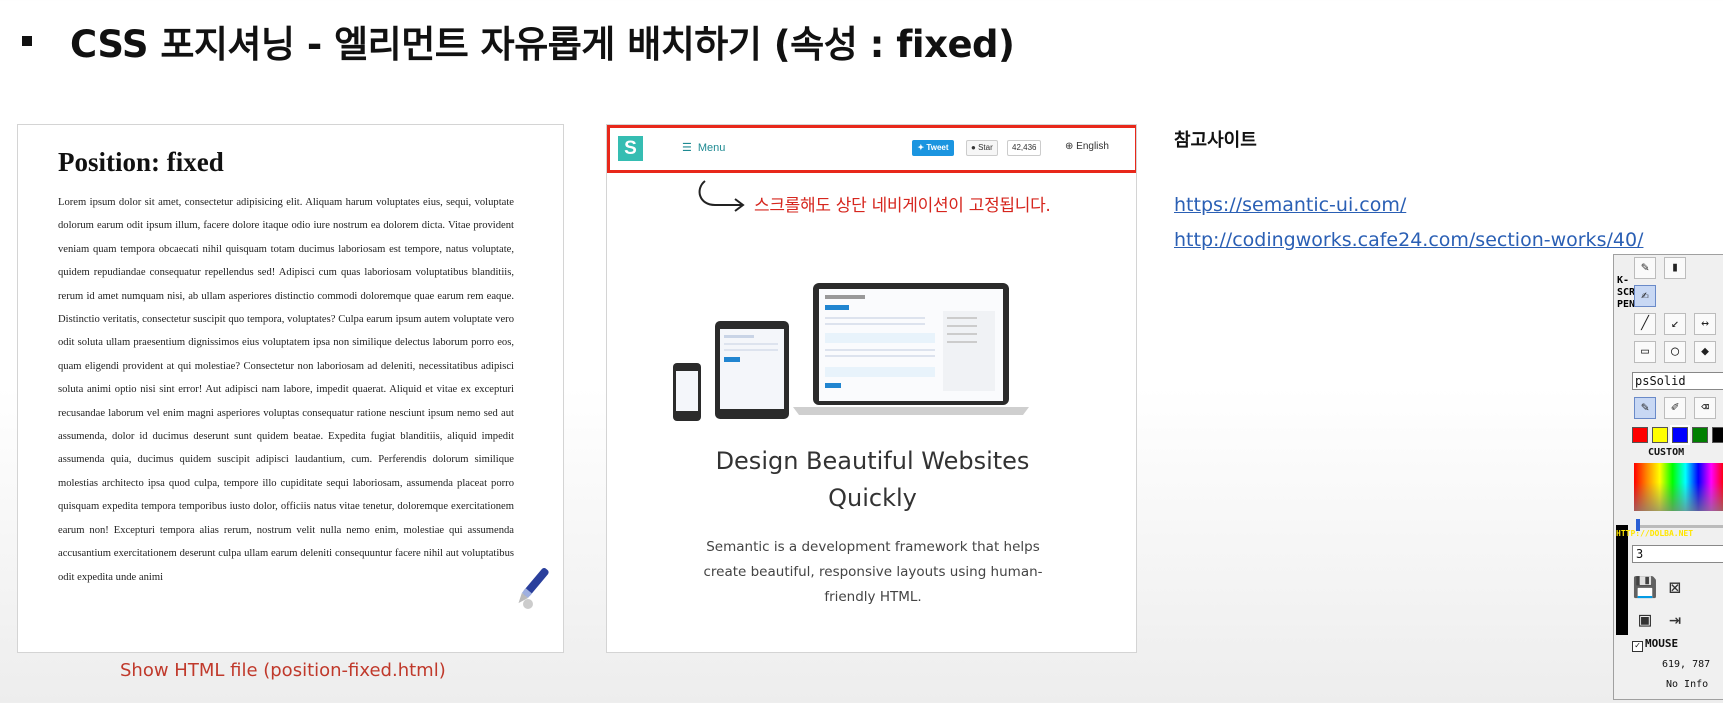 The height and width of the screenshot is (703, 1723). I want to click on fixed-top-navigation: S ☰ Menu ✦ Tweet ● Star 42,436 ⊕ English, so click(871, 149).